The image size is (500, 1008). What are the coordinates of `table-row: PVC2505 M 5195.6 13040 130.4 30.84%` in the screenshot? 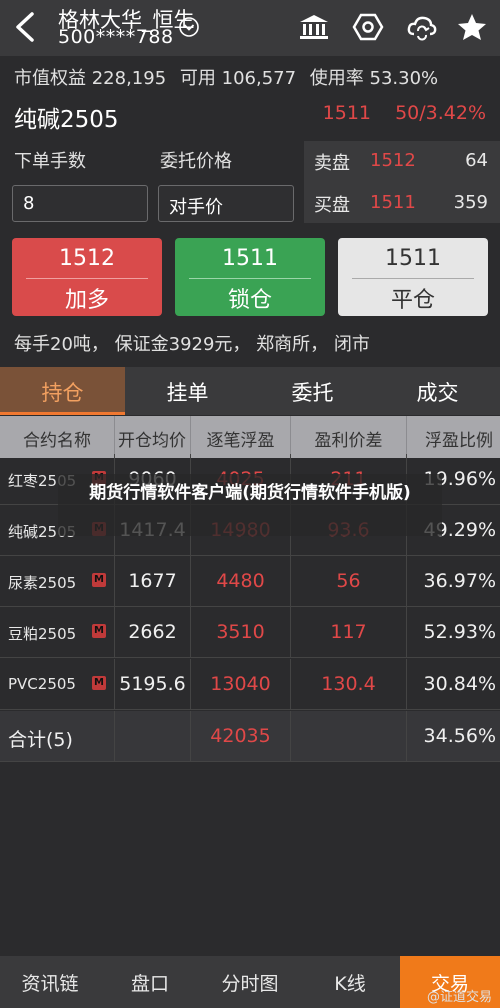 It's located at (250, 684).